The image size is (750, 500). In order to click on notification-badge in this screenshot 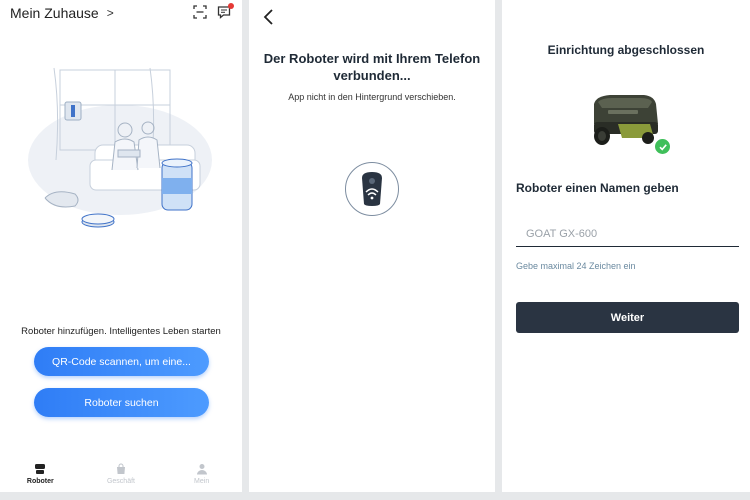, I will do `click(231, 6)`.